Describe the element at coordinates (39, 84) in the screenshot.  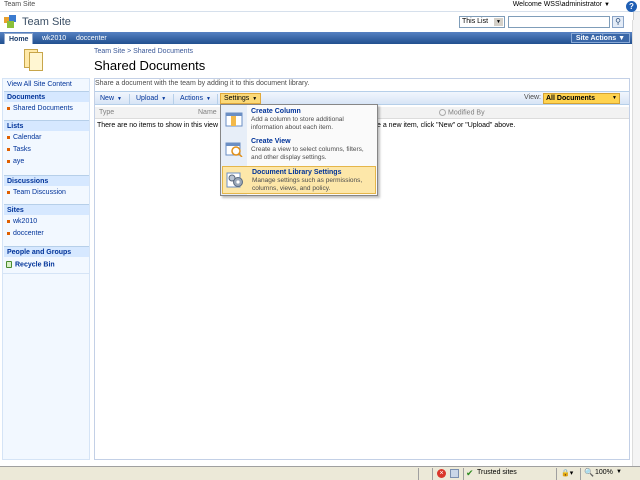
I see `view-all-site-content-link: View All Site Content` at that location.